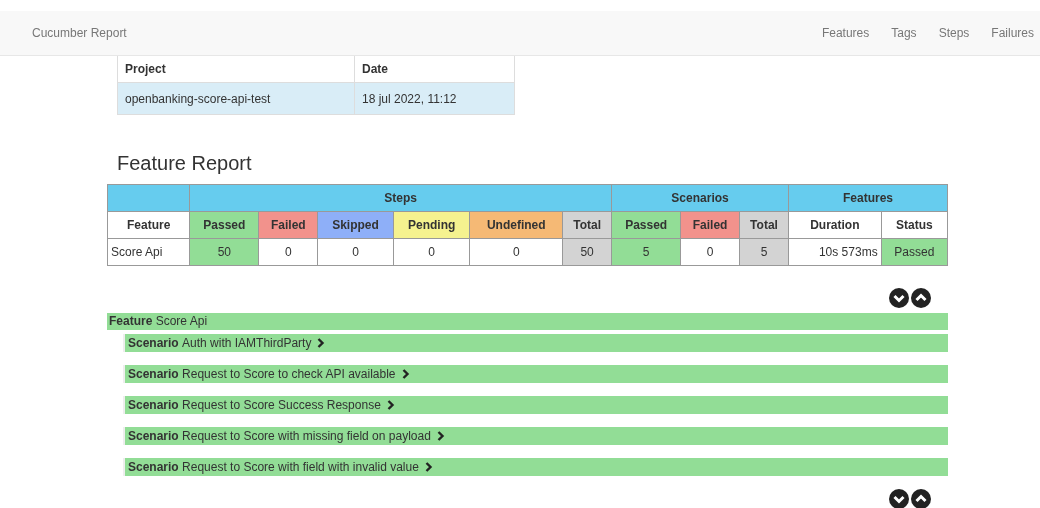 The image size is (1040, 508). What do you see at coordinates (224, 252) in the screenshot?
I see `table-cell: 50` at bounding box center [224, 252].